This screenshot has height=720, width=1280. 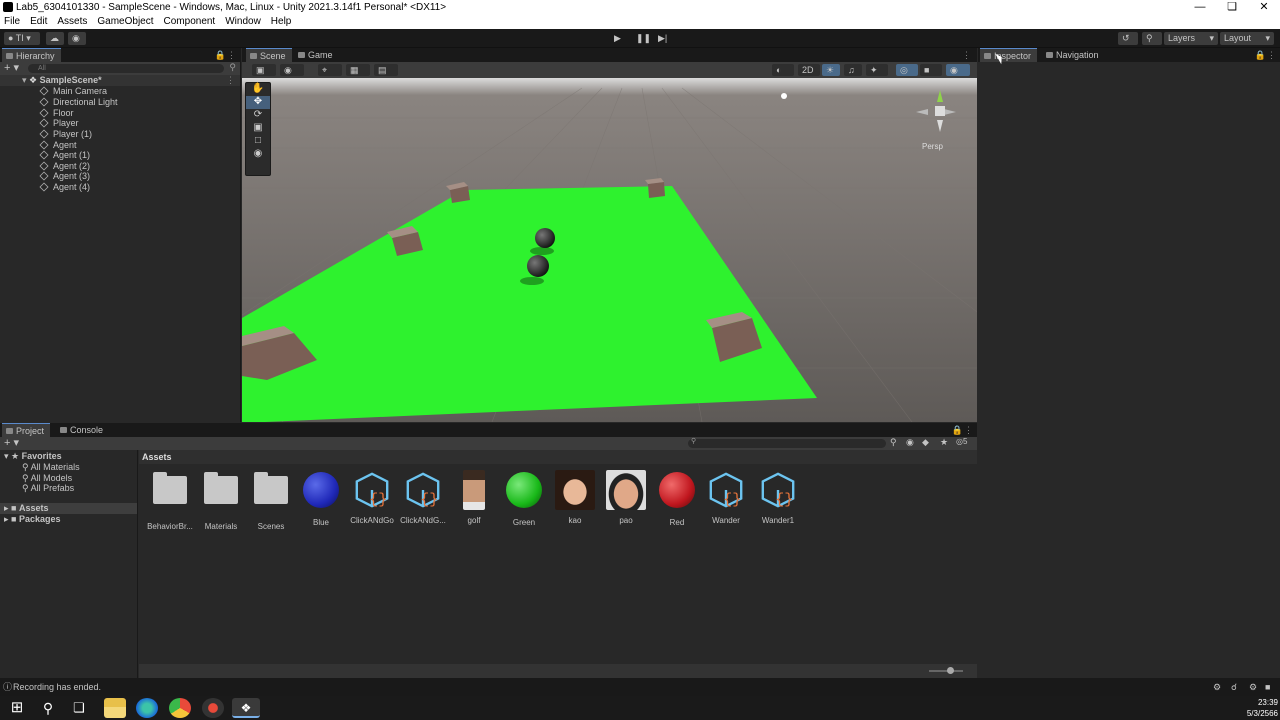 What do you see at coordinates (258, 128) in the screenshot?
I see `scale-tool-icon: ▣` at bounding box center [258, 128].